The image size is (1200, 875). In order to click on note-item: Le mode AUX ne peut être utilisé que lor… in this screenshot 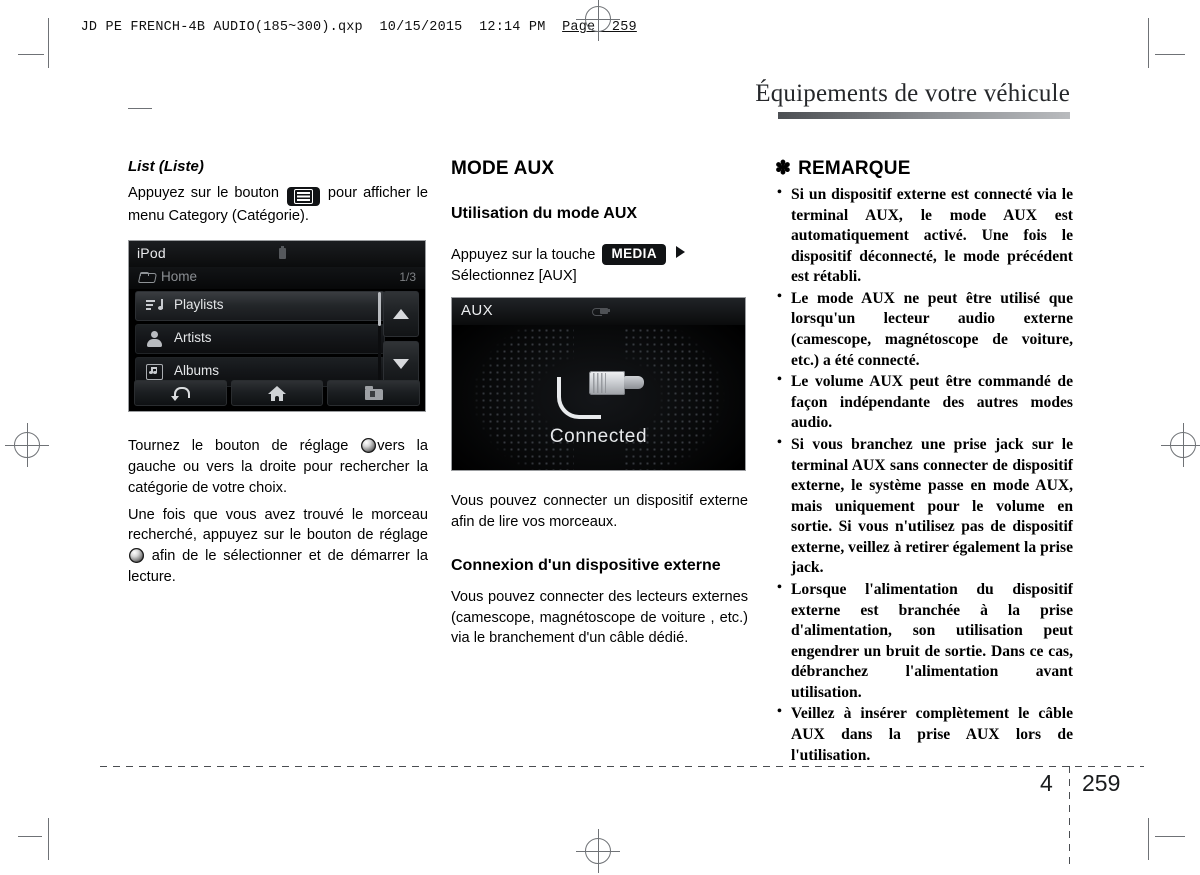, I will do `click(924, 329)`.